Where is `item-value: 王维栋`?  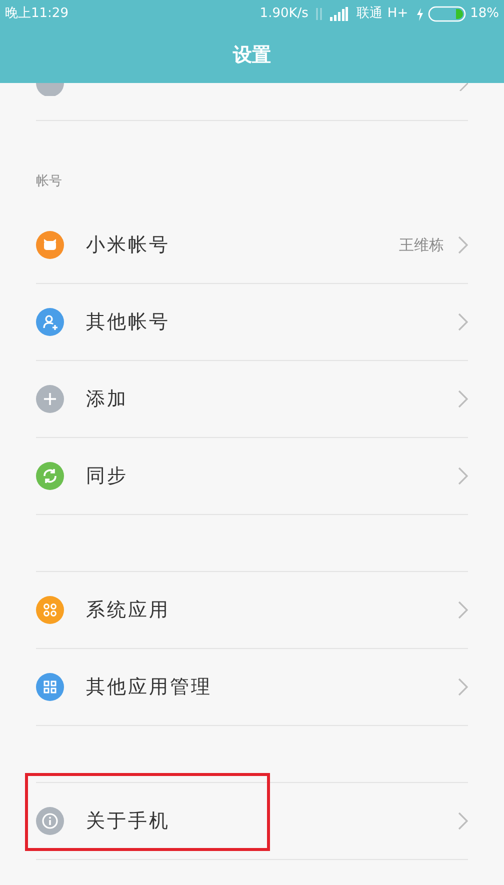 item-value: 王维栋 is located at coordinates (421, 245).